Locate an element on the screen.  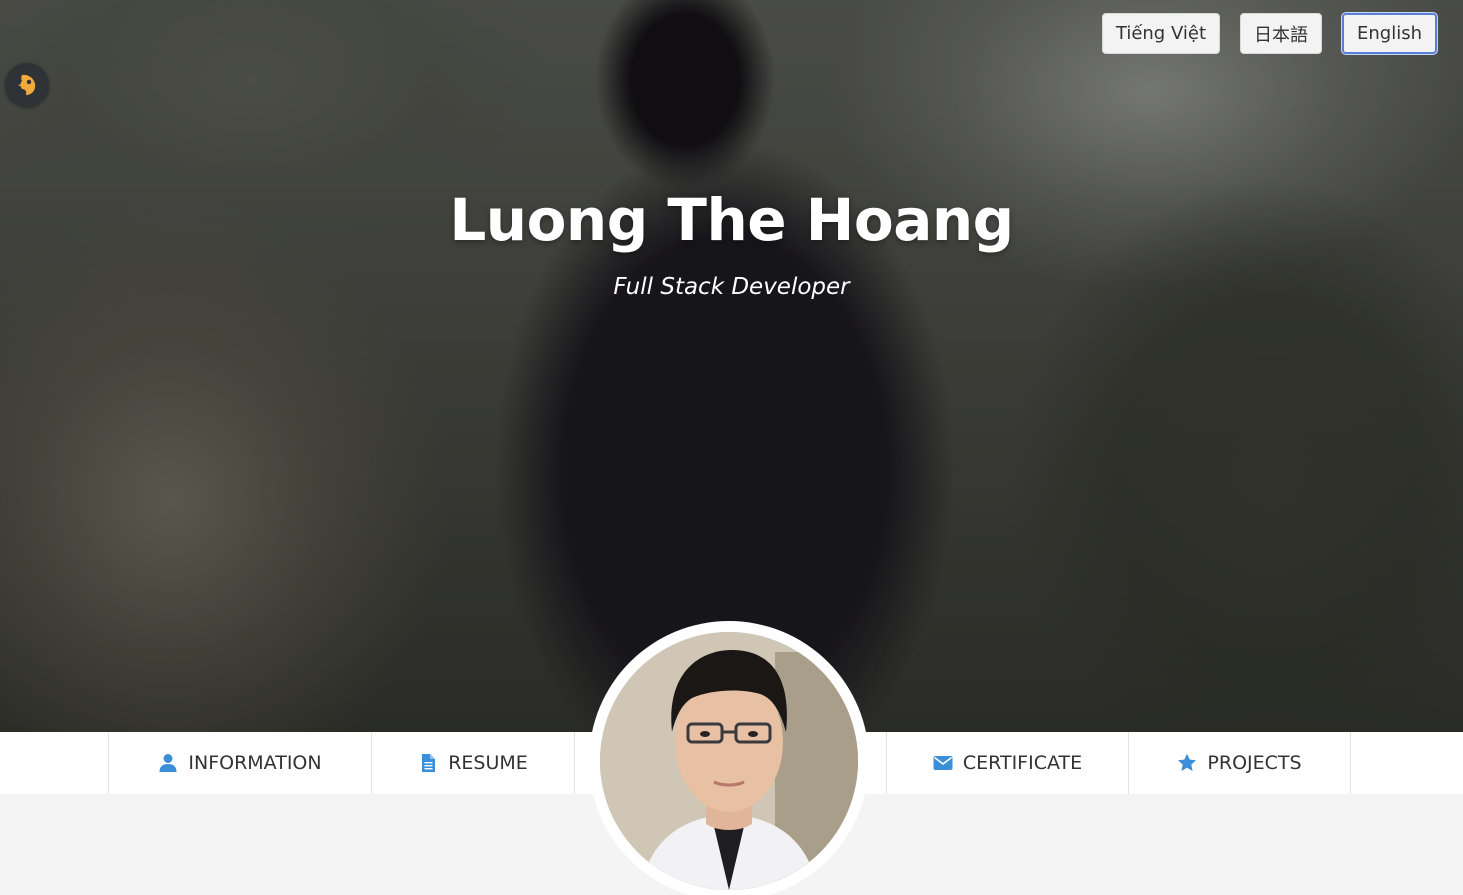
envelope-icon is located at coordinates (943, 763).